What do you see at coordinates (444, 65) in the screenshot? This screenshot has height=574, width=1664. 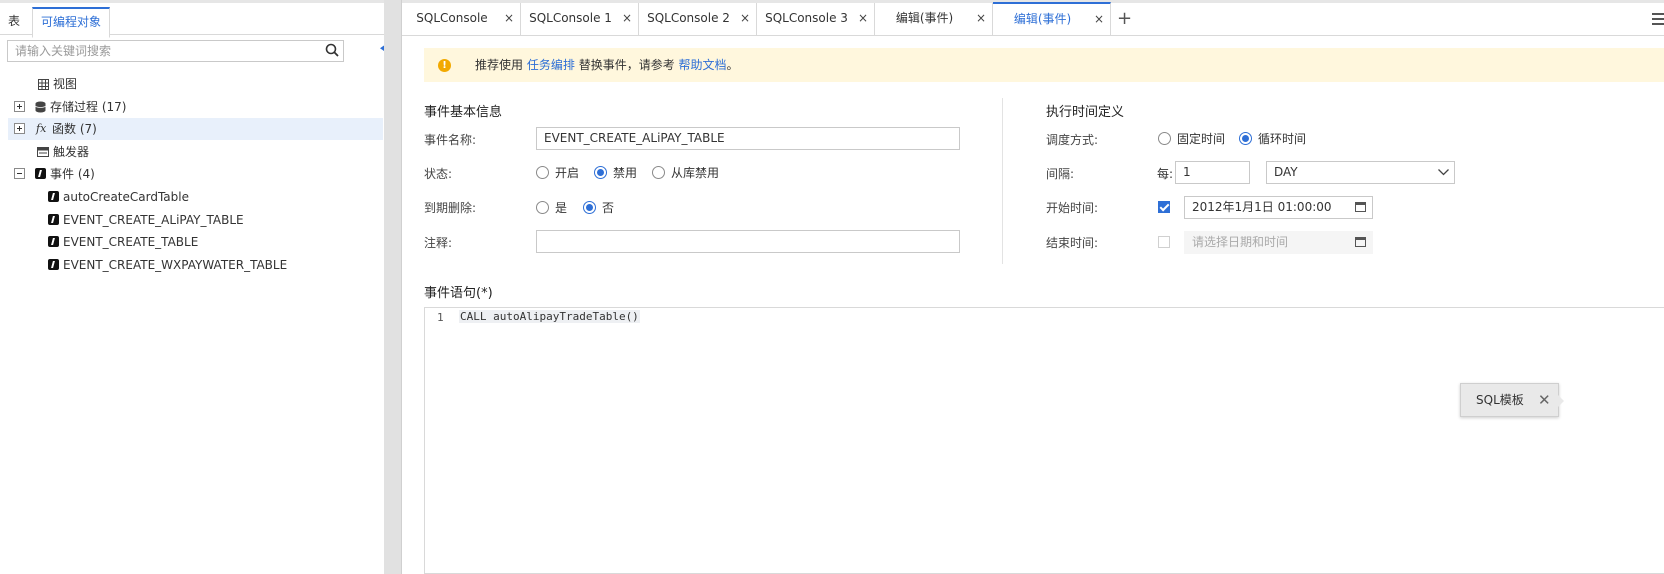 I see `warning-icon: !` at bounding box center [444, 65].